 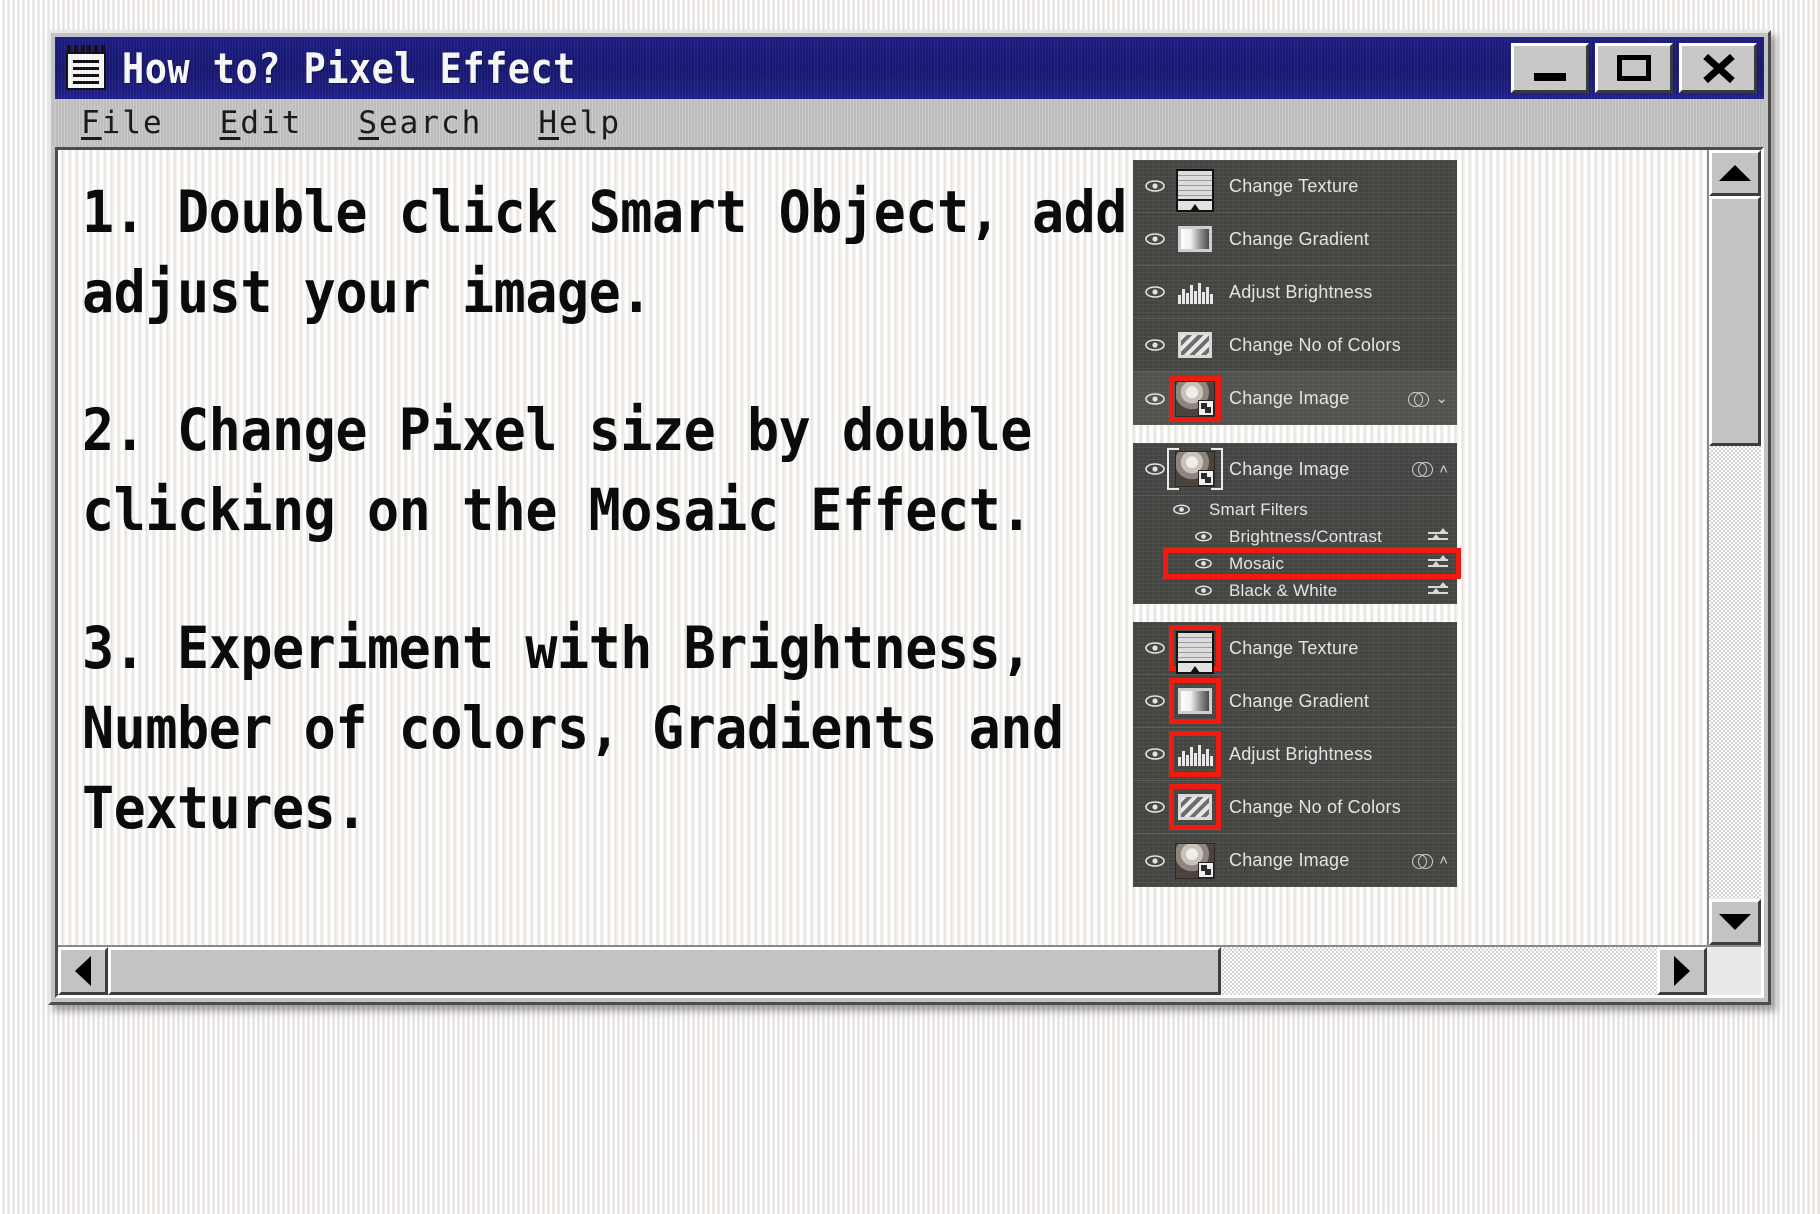 I want to click on vertical-scroll-track, so click(x=1735, y=547).